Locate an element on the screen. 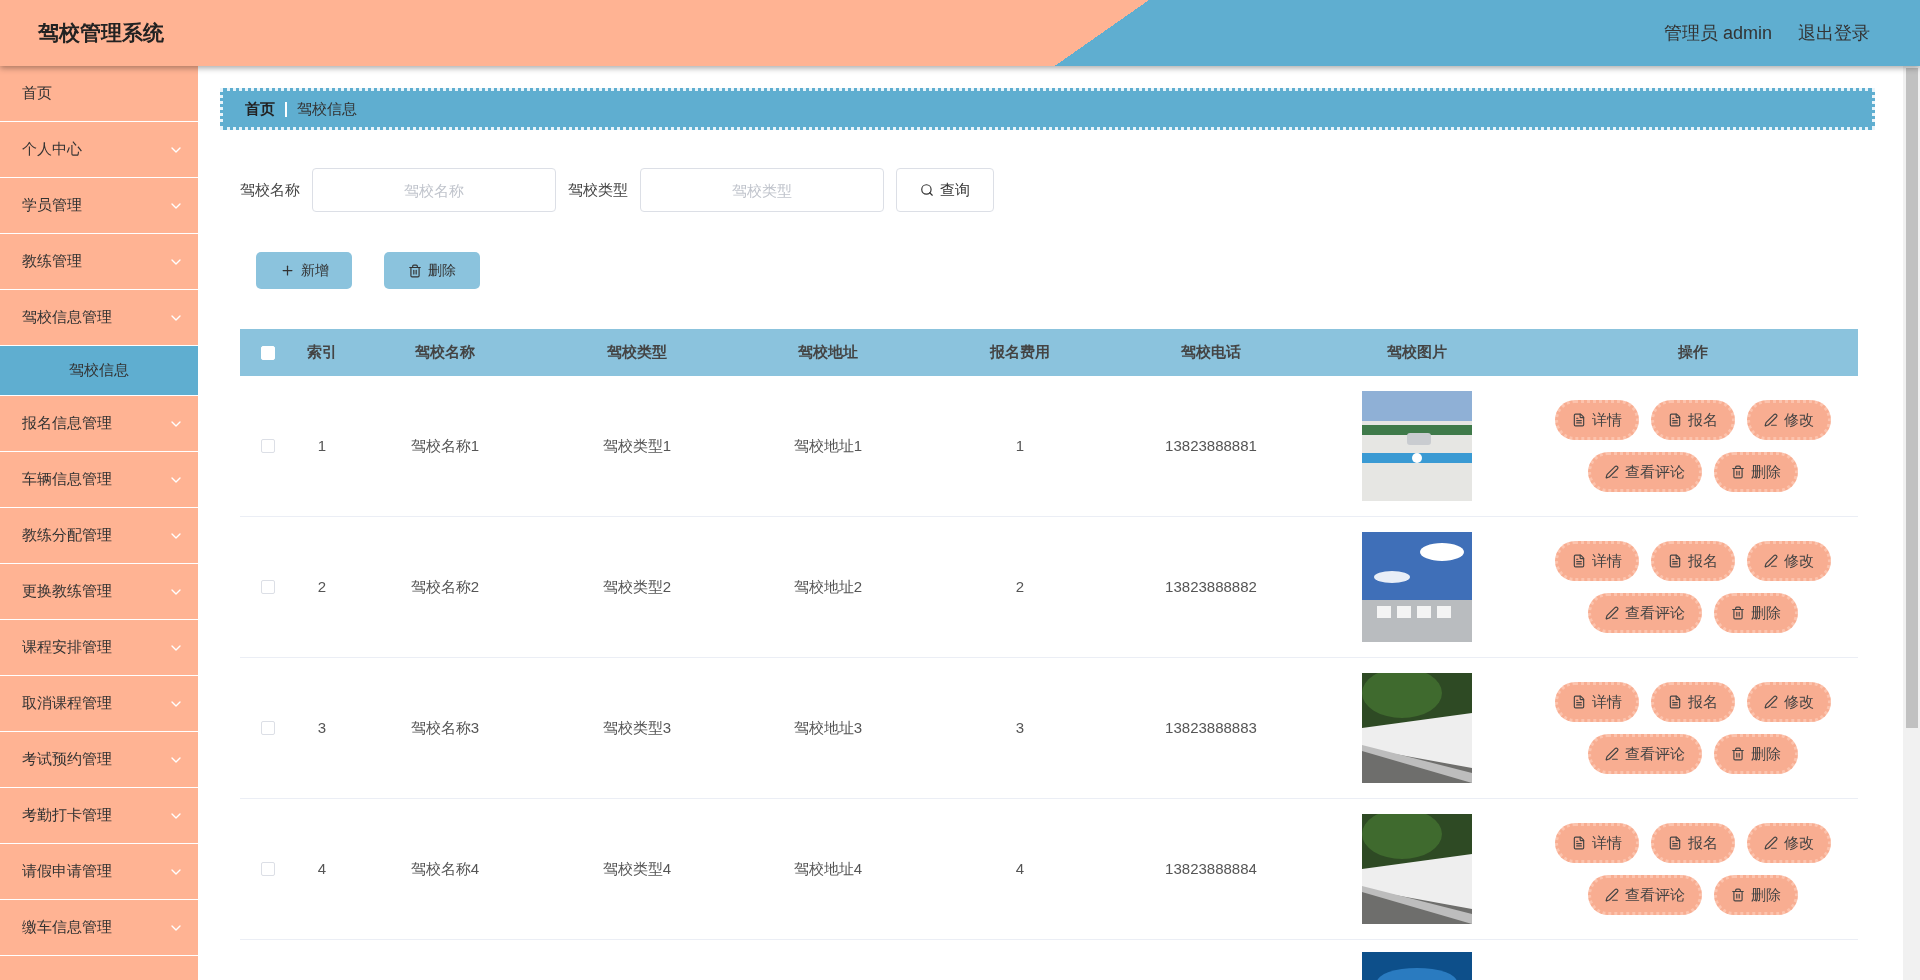 The height and width of the screenshot is (980, 1920). table-cell-text: 2 is located at coordinates (322, 586).